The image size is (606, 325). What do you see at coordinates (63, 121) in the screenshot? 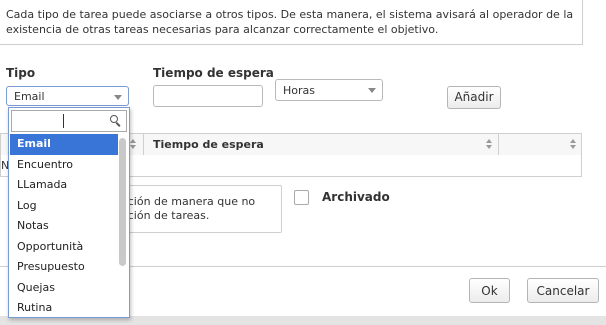
I see `text-cursor` at bounding box center [63, 121].